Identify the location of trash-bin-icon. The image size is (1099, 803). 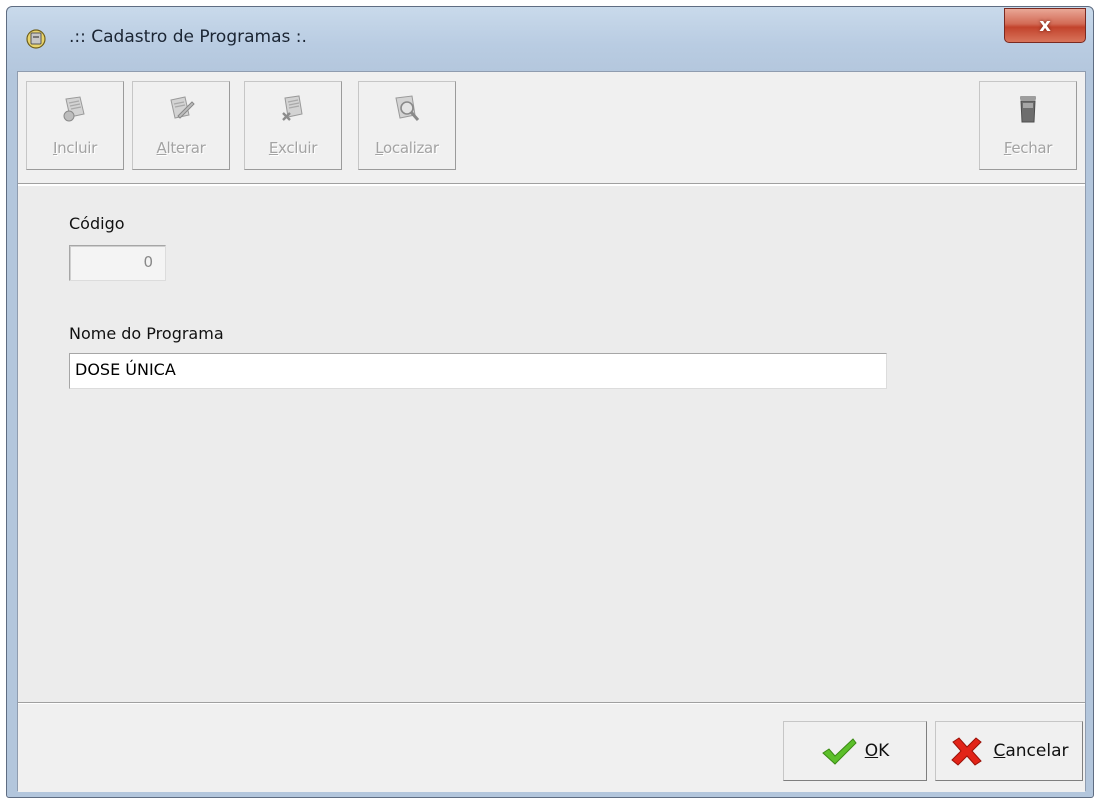
(1028, 109).